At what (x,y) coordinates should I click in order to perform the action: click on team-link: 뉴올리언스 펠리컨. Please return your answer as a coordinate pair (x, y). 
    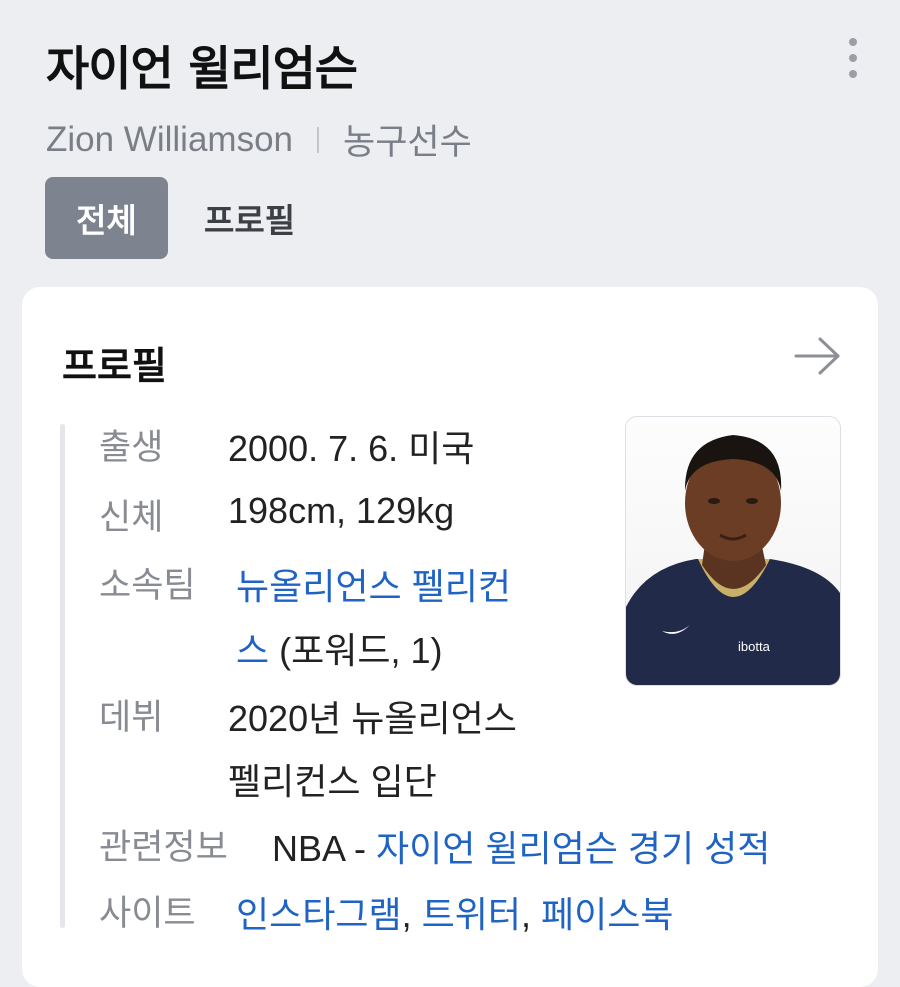
    Looking at the image, I should click on (373, 584).